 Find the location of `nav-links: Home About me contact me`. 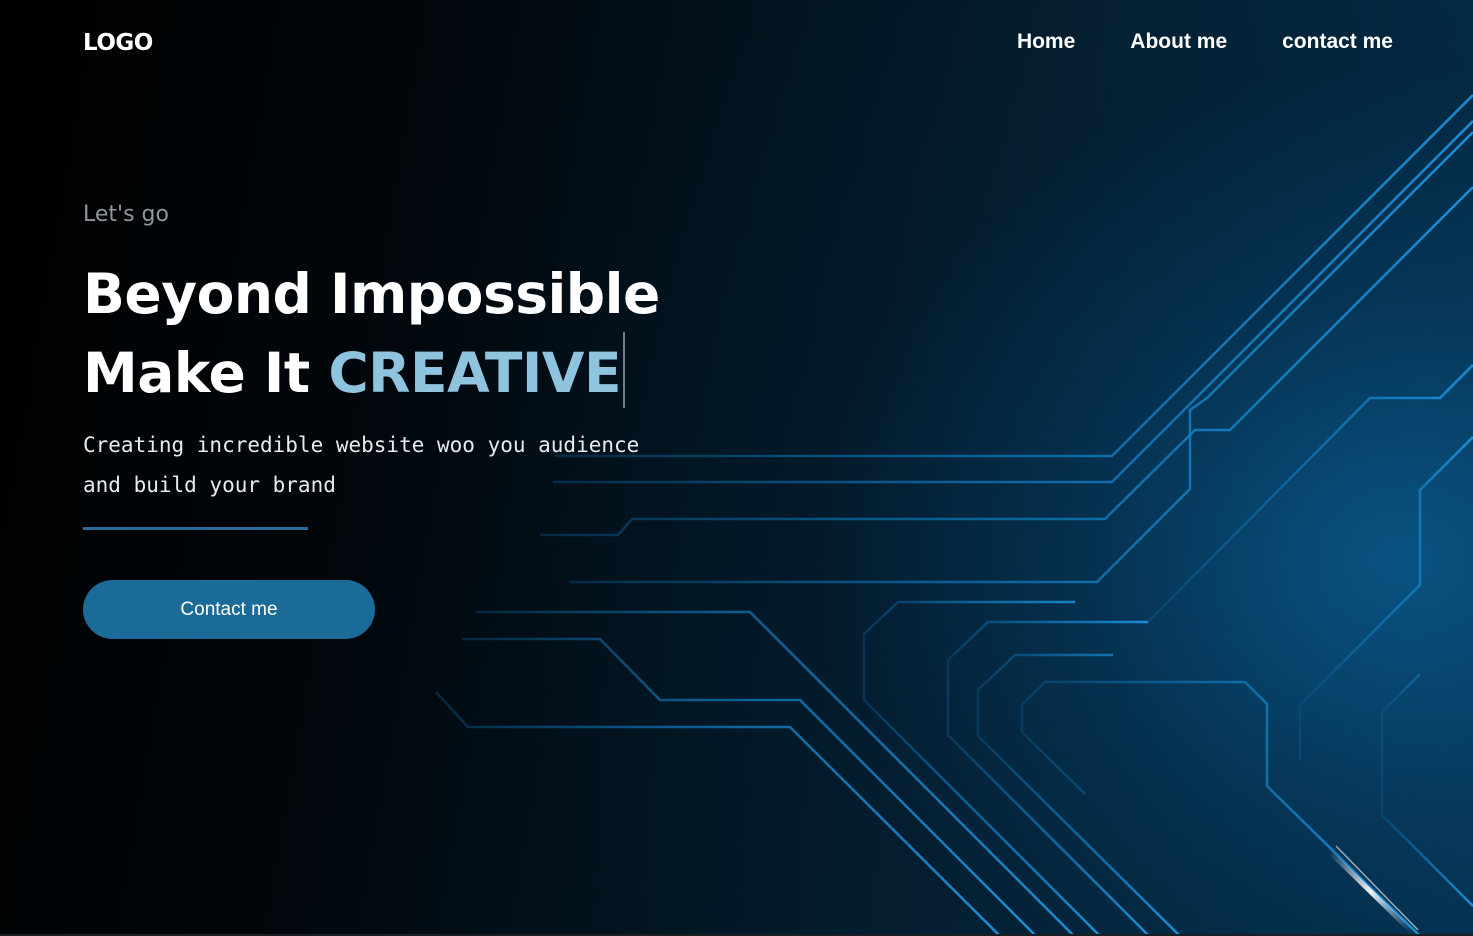

nav-links: Home About me contact me is located at coordinates (1177, 42).